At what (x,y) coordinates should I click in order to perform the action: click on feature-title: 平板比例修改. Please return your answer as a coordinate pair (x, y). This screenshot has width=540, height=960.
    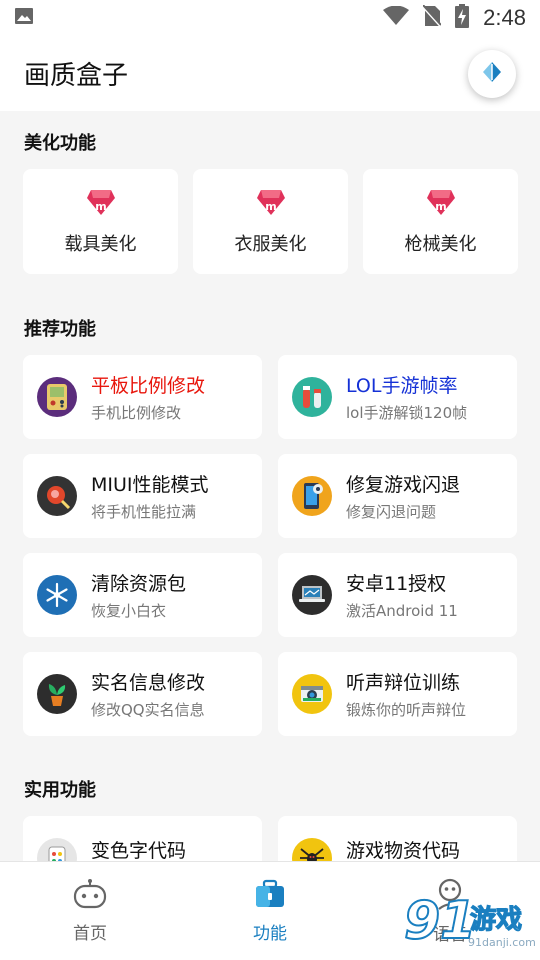
    Looking at the image, I should click on (148, 386).